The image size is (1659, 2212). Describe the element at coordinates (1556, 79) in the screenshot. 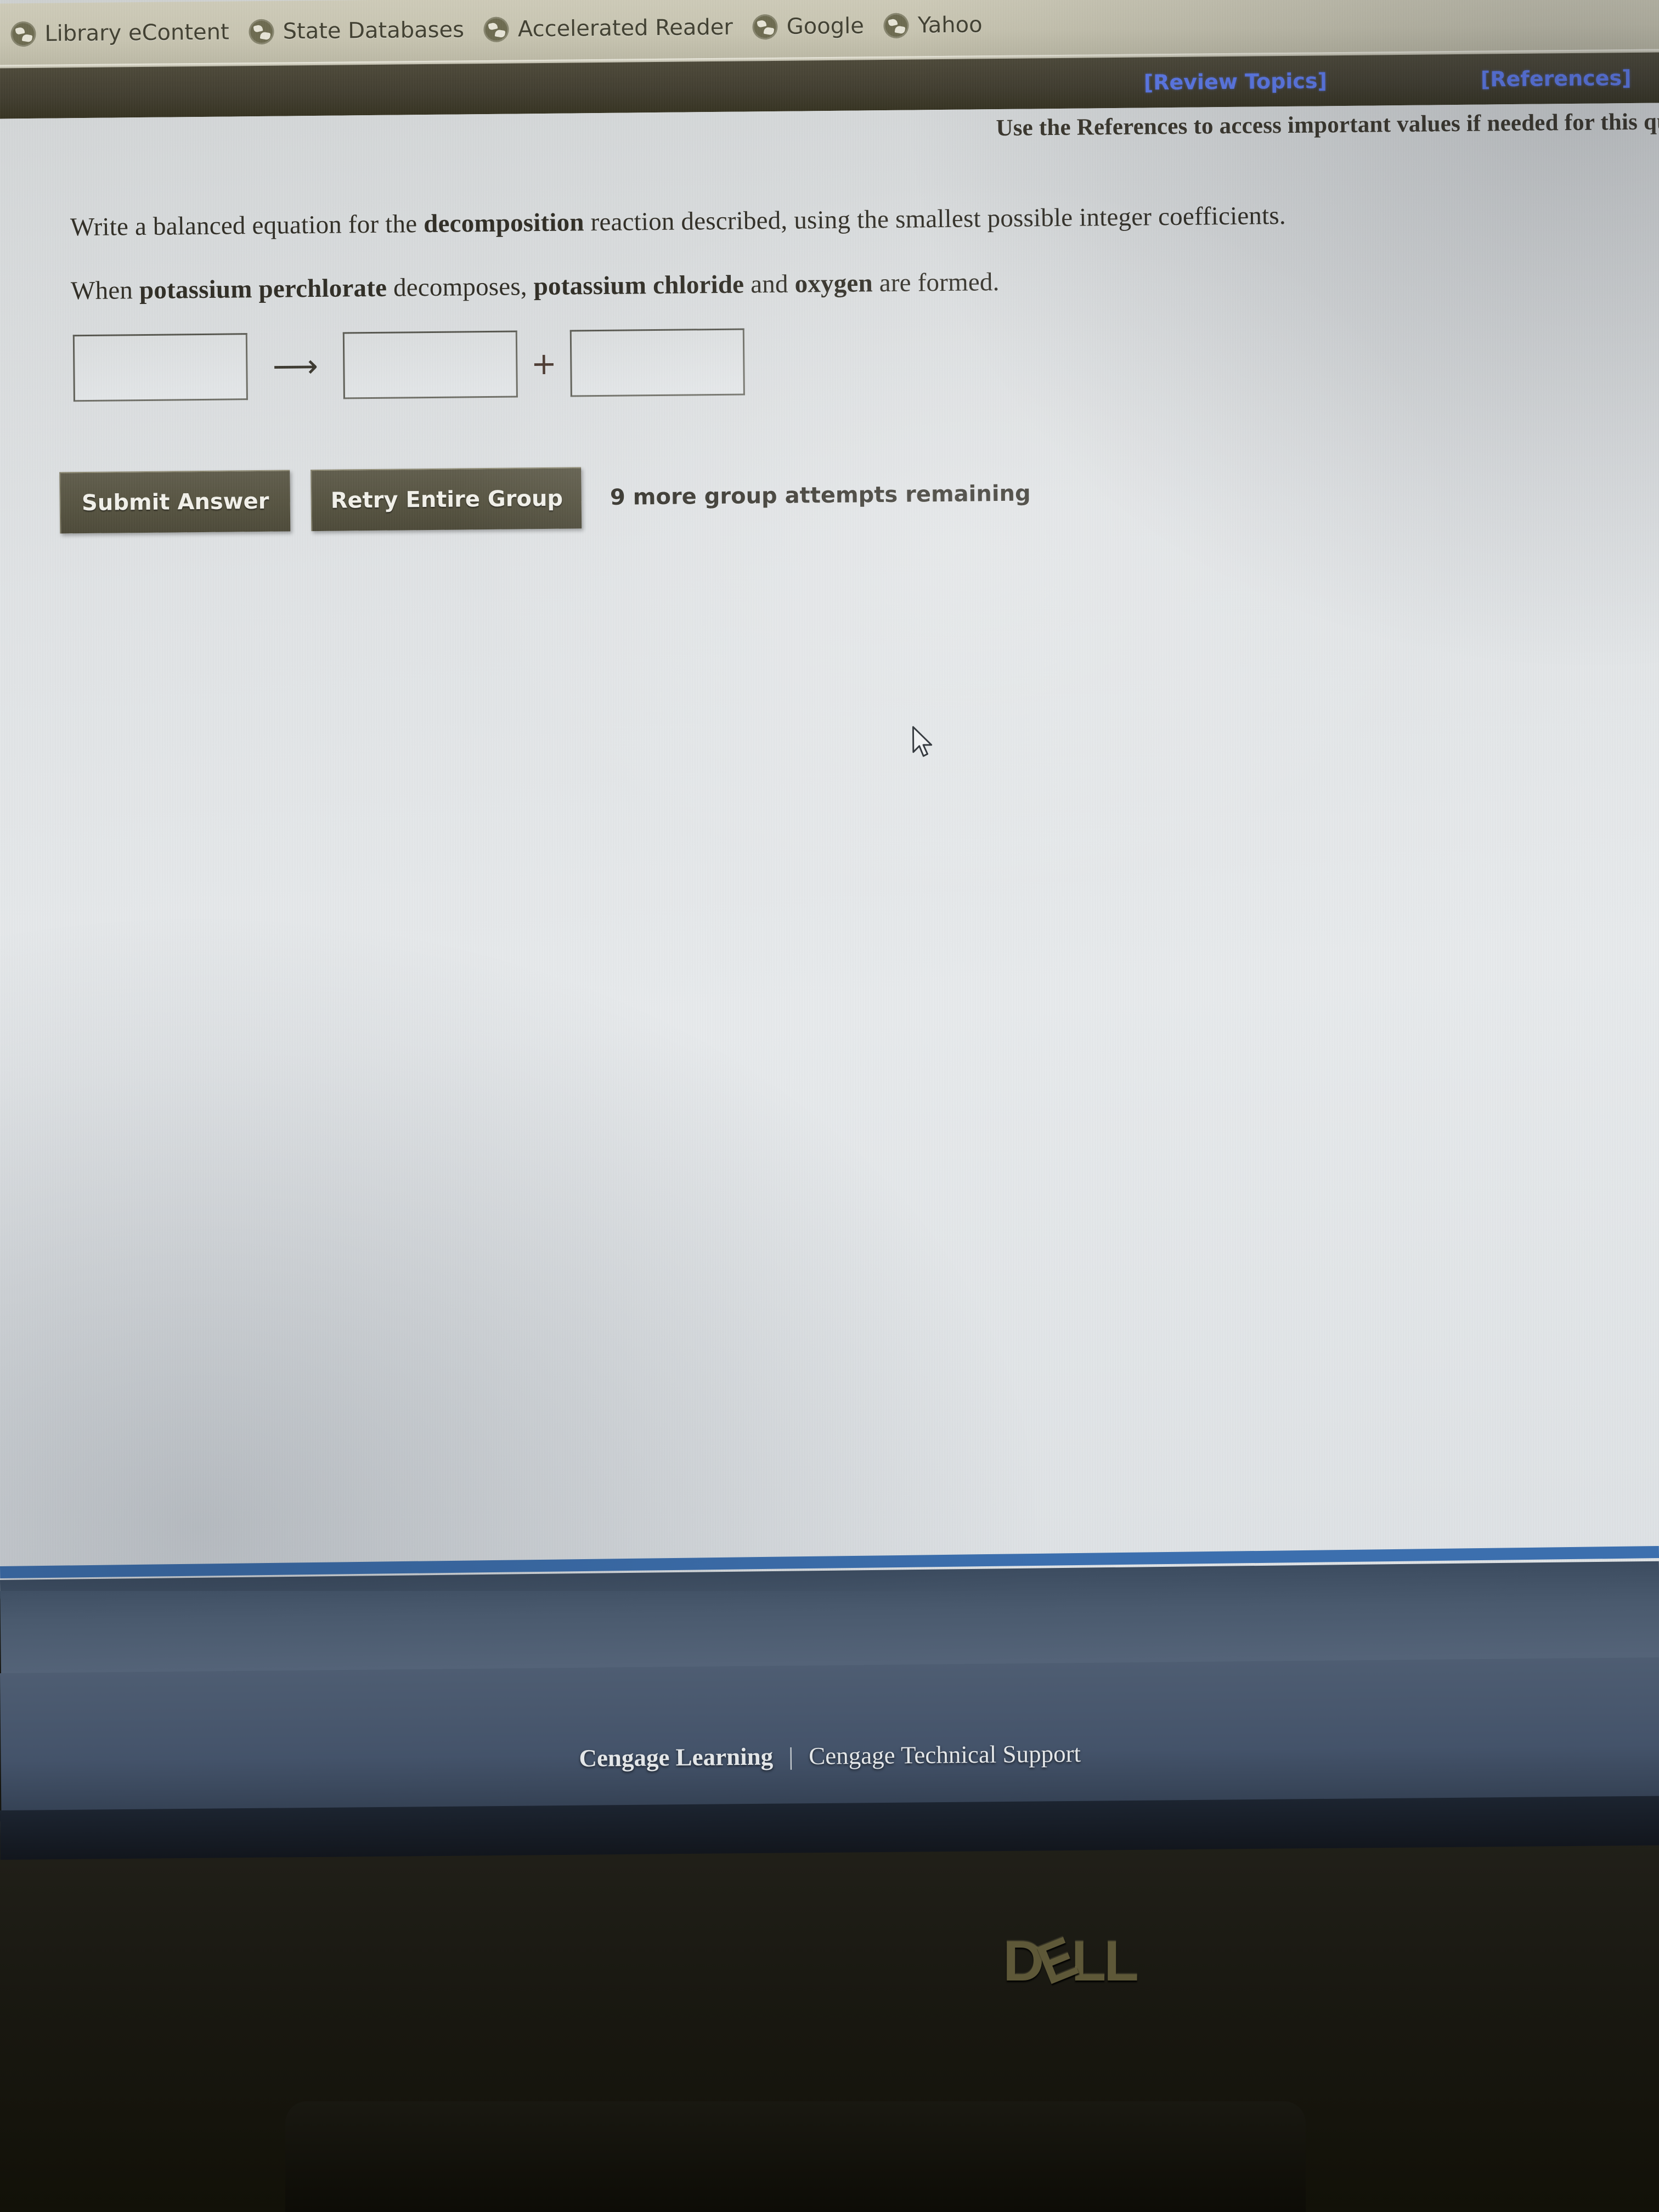

I see `references-link: [References]` at that location.